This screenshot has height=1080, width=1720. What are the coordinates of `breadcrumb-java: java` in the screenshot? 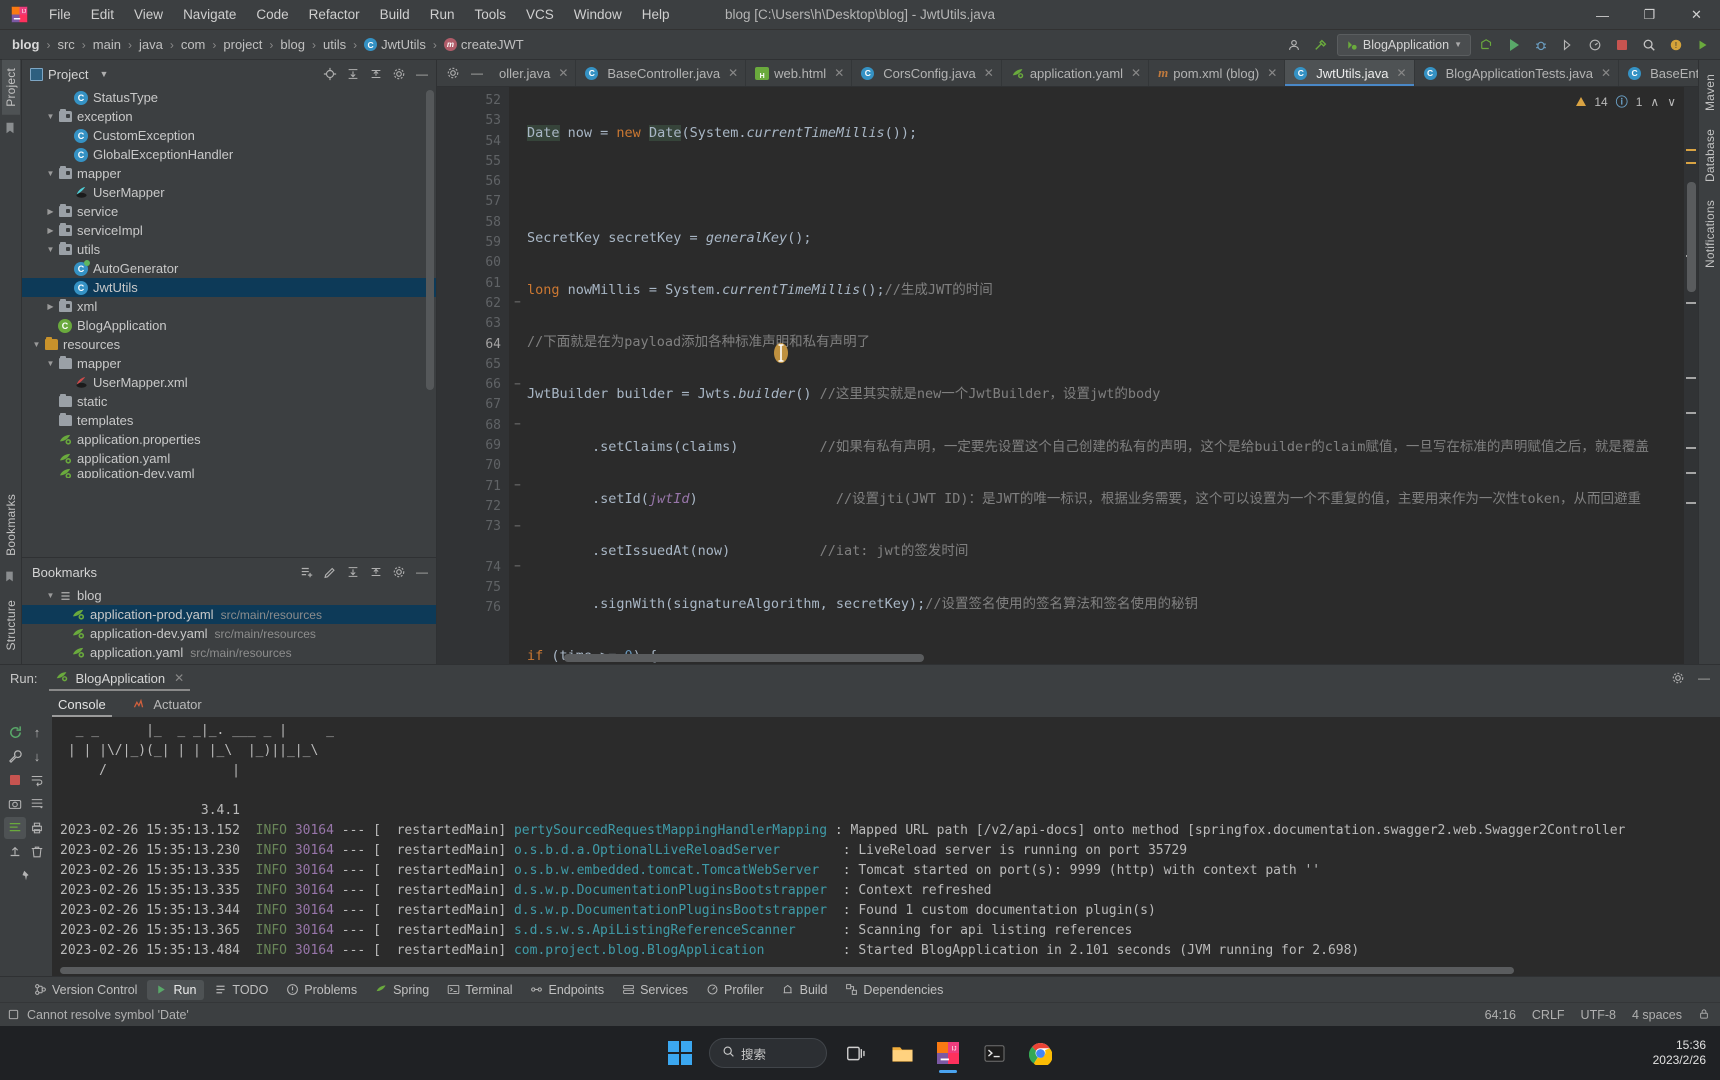 It's located at (151, 44).